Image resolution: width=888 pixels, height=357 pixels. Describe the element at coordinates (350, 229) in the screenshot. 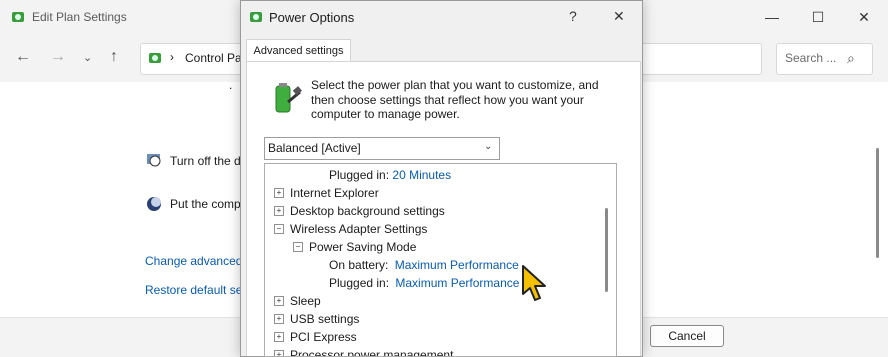

I see `tree-item-wireless-adapter: − Wireless Adapter Settings` at that location.